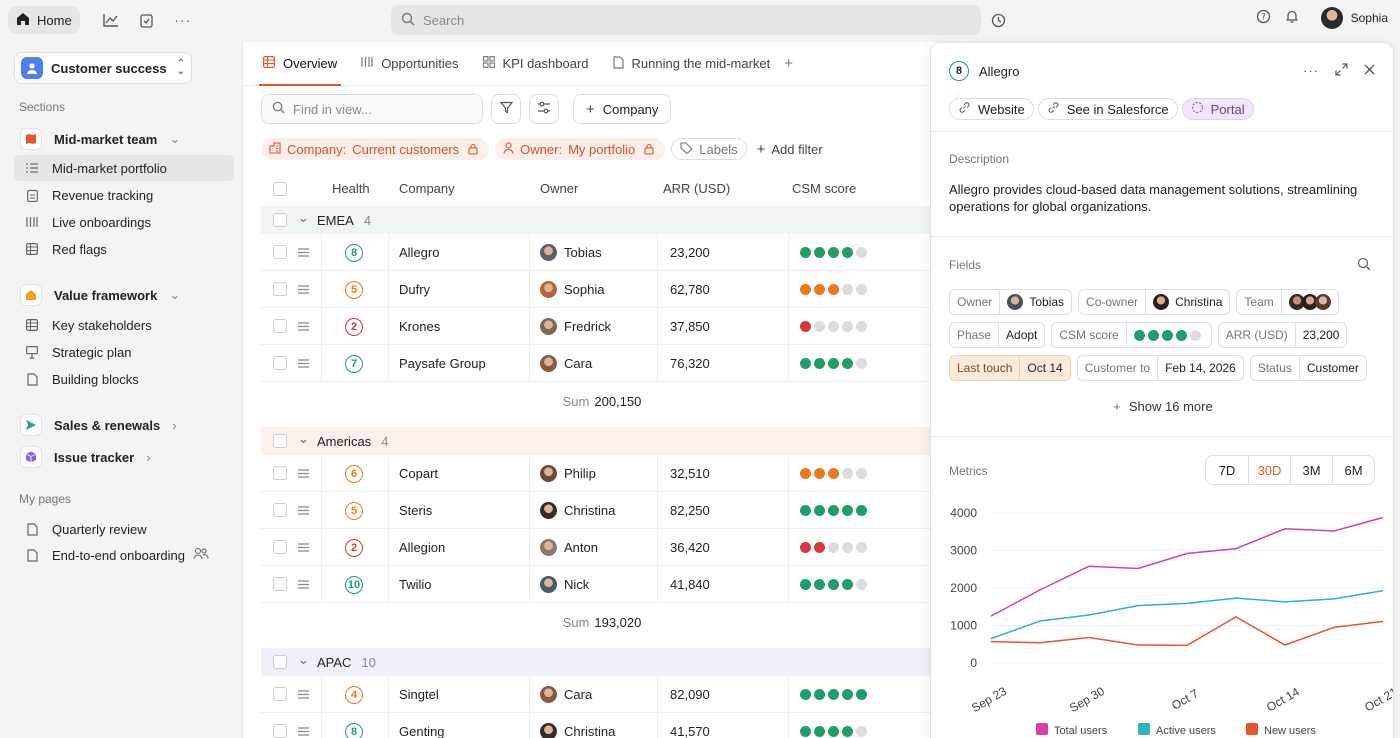 This screenshot has width=1400, height=738. I want to click on clipboard-icon, so click(147, 20).